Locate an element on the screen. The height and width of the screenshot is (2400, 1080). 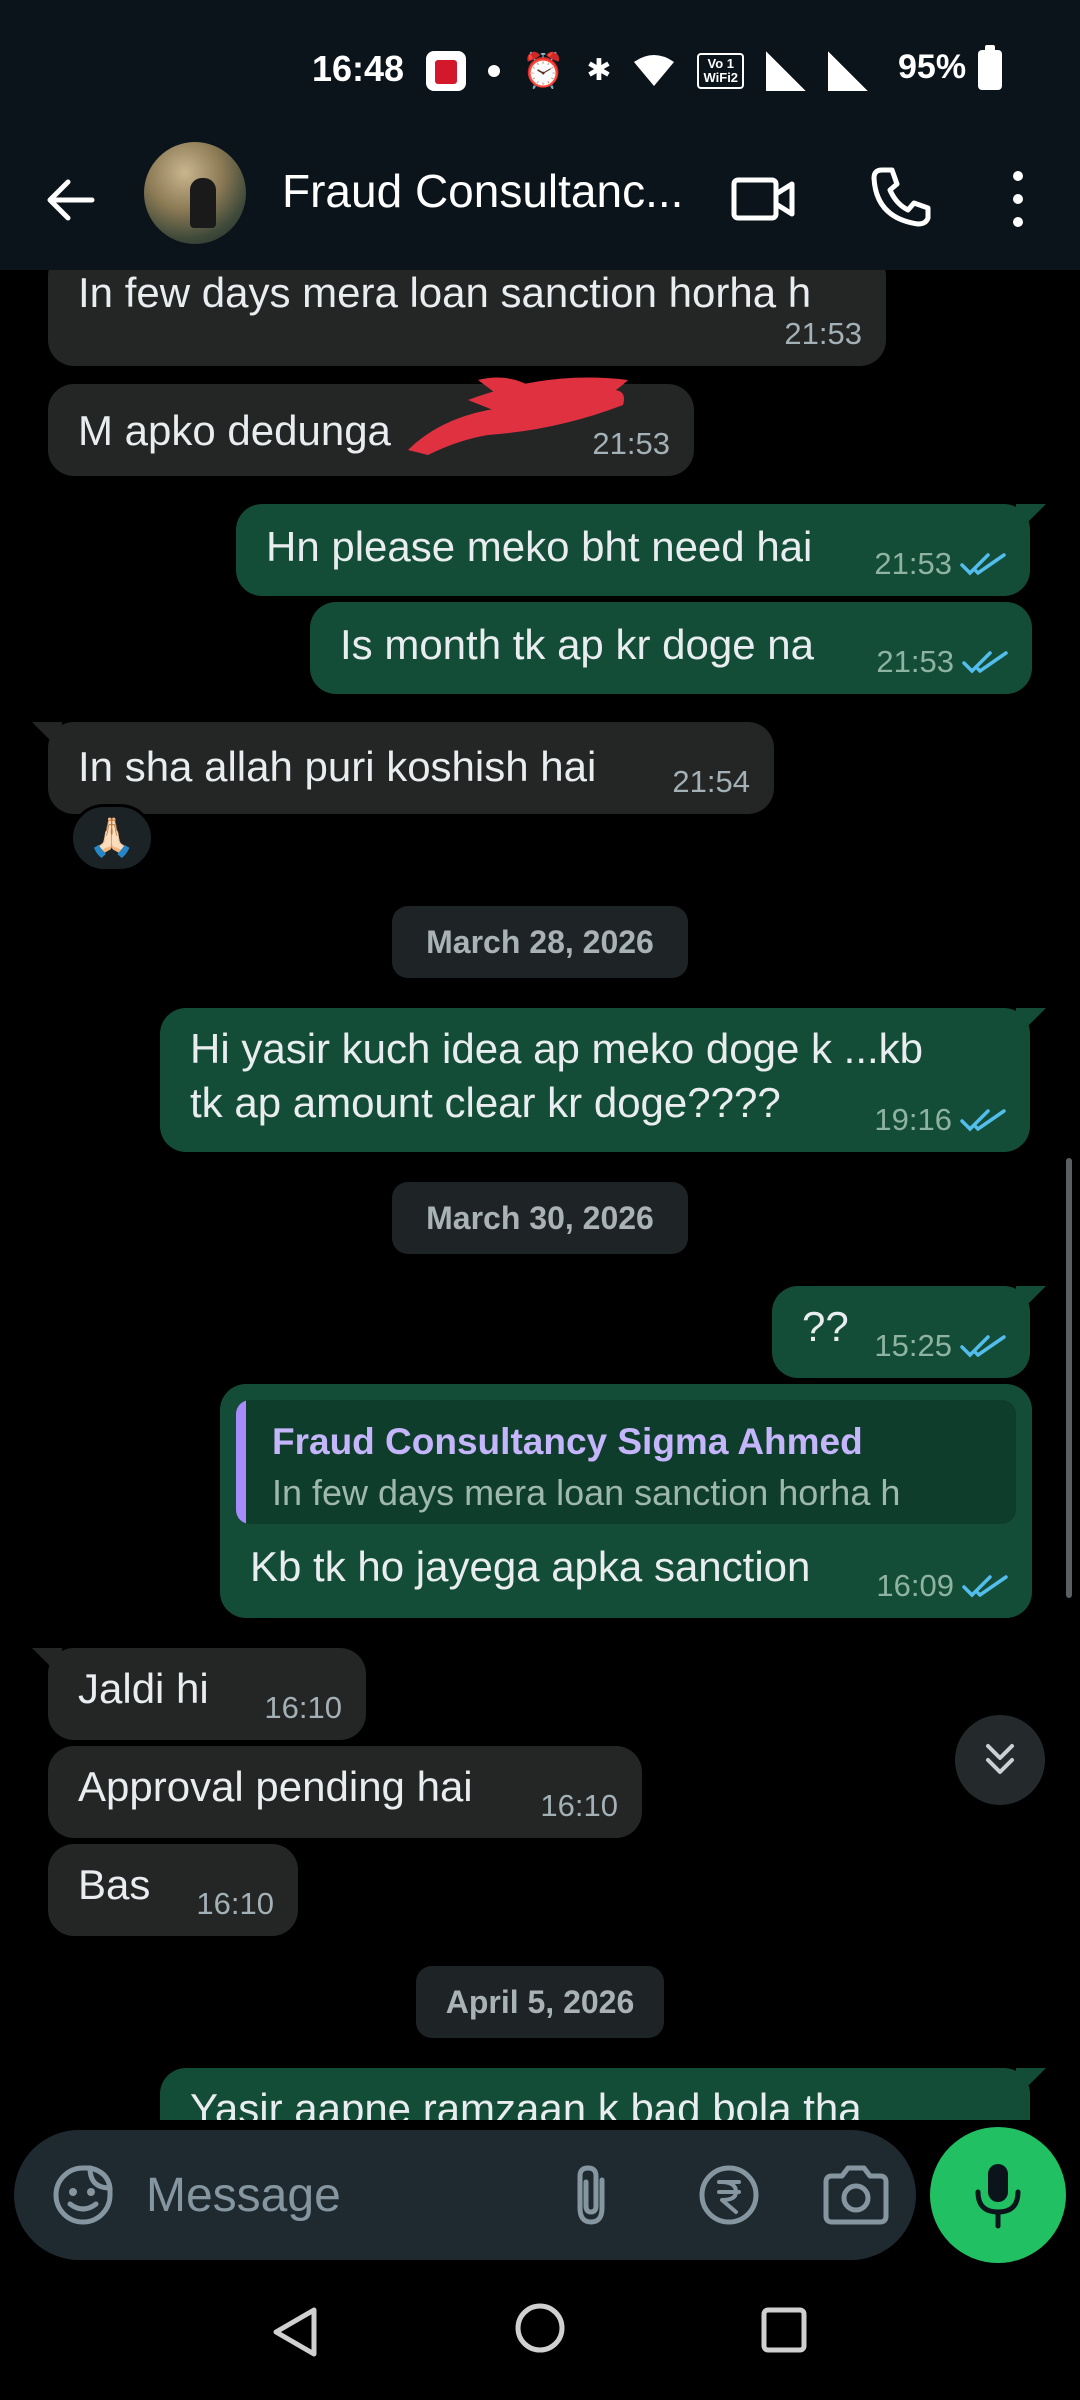
message-text: Approval pending hai is located at coordinates (275, 1786).